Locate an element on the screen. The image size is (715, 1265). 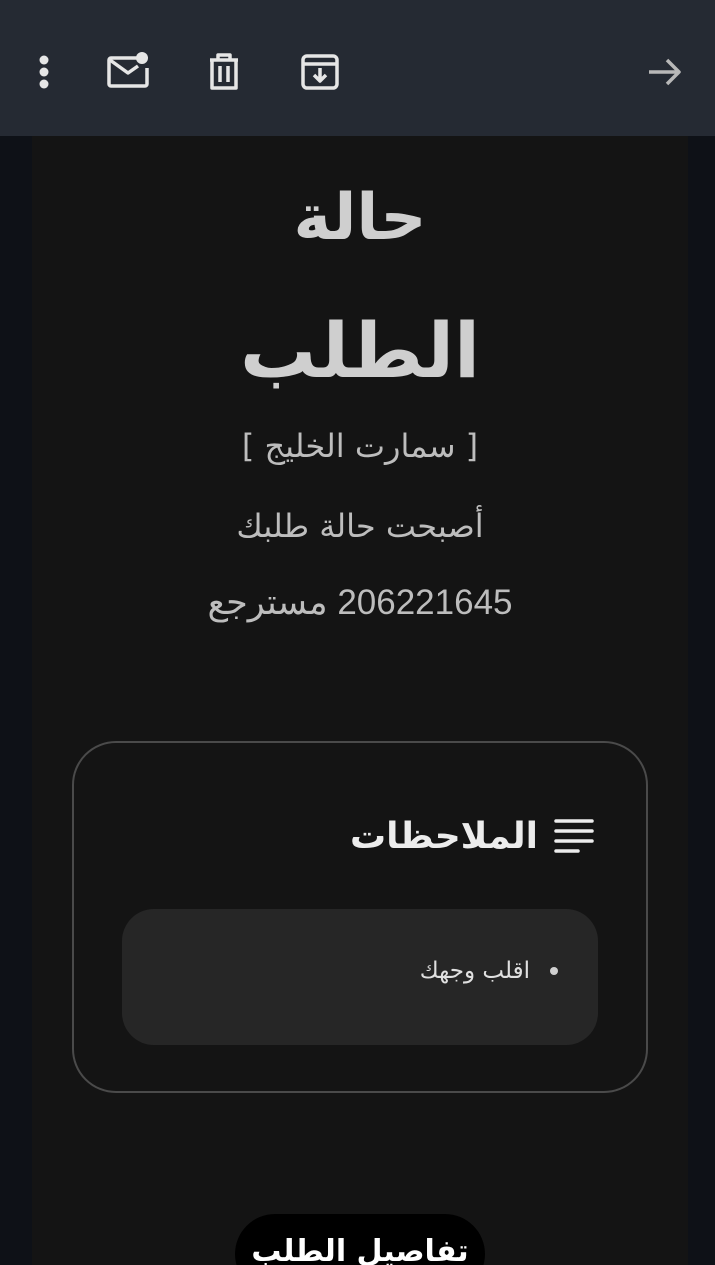
notes-header: الملاحظات is located at coordinates (473, 837).